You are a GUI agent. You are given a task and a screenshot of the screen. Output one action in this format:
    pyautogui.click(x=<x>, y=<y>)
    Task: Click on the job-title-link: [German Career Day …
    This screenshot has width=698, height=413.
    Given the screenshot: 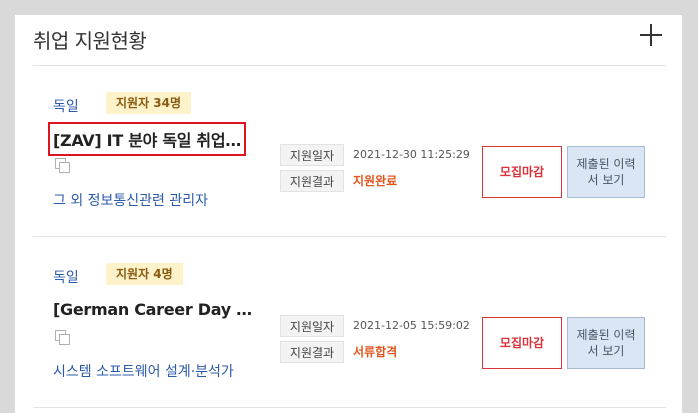 What is the action you would take?
    pyautogui.click(x=152, y=309)
    